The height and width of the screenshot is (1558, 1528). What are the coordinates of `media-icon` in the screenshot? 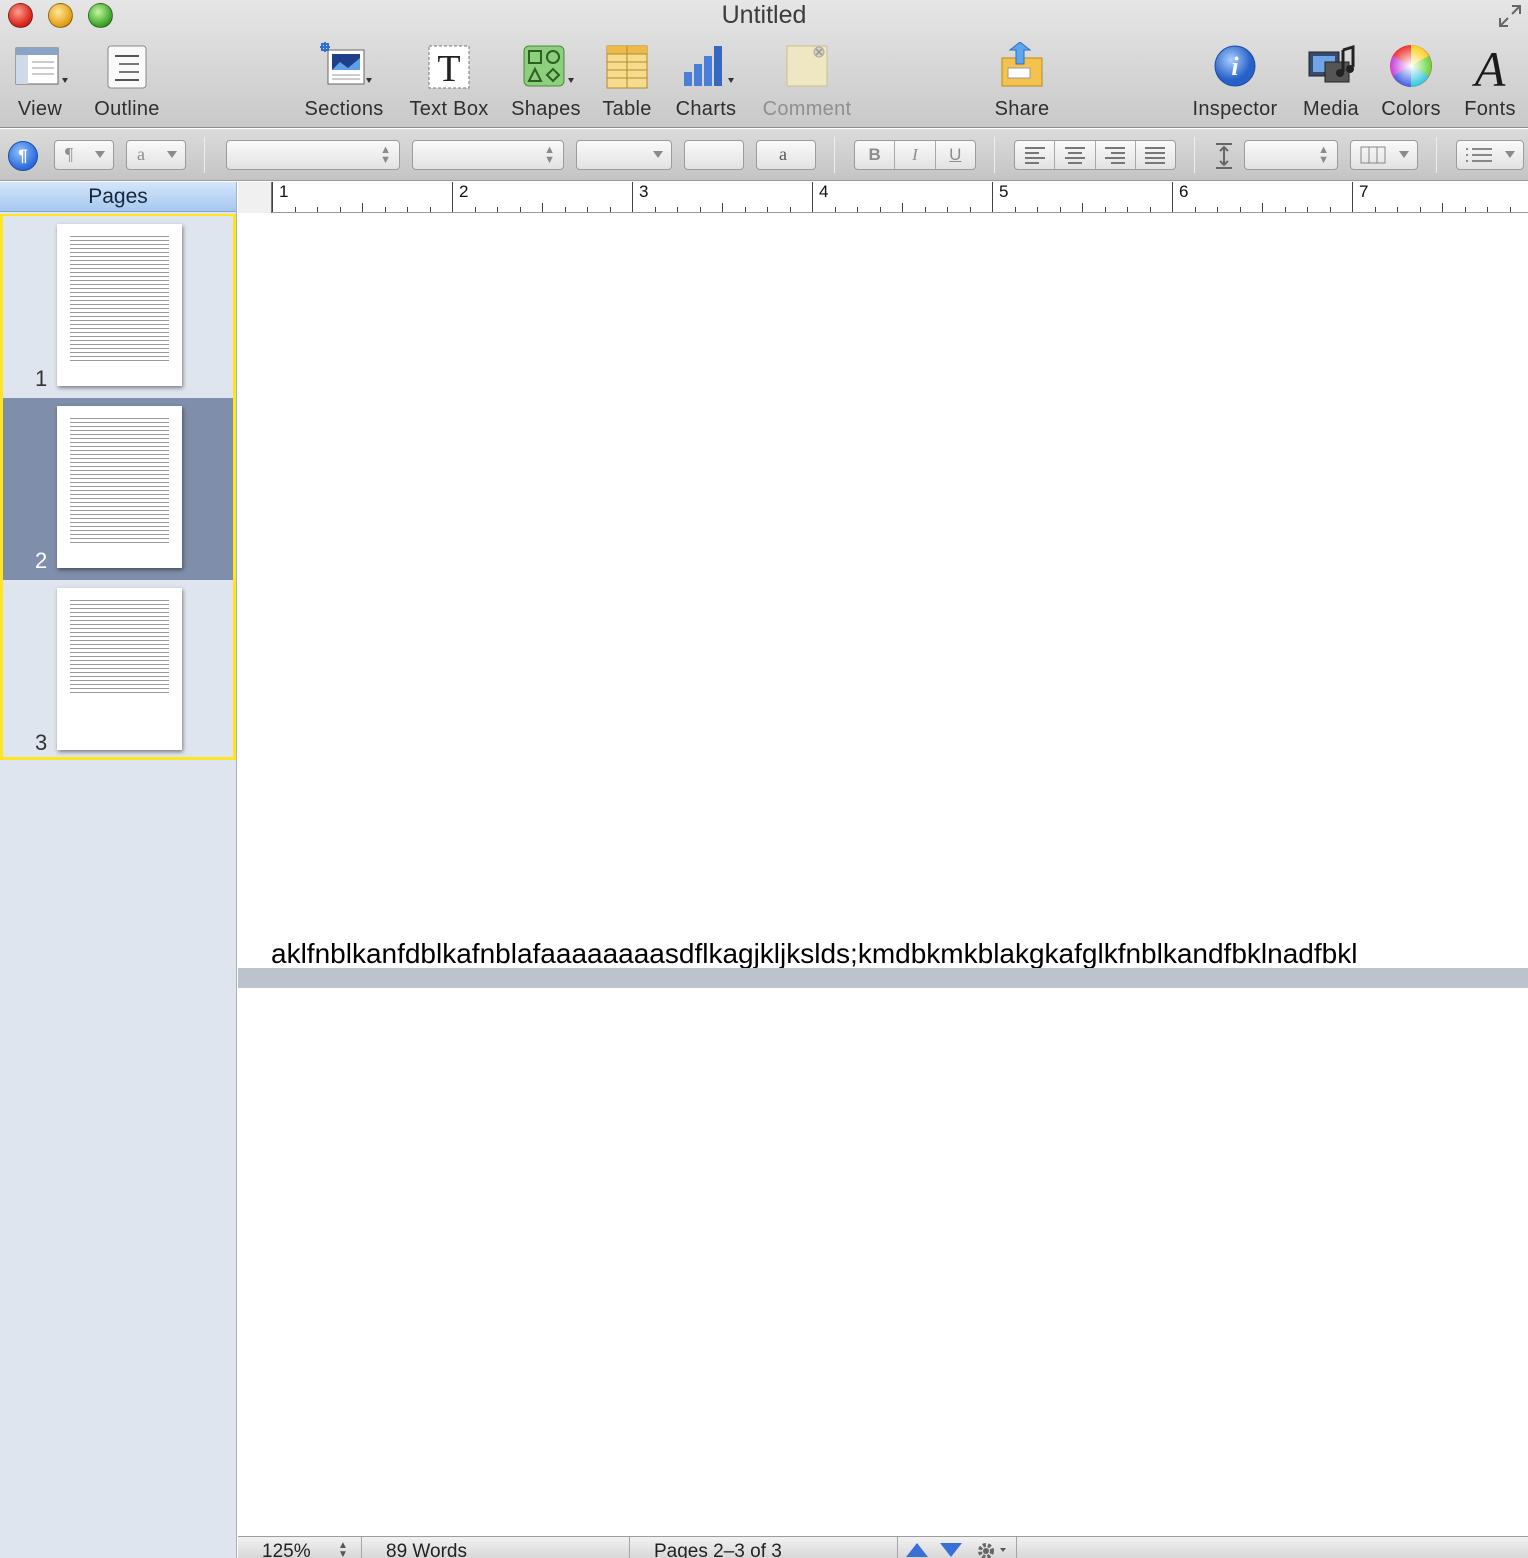 It's located at (1331, 63).